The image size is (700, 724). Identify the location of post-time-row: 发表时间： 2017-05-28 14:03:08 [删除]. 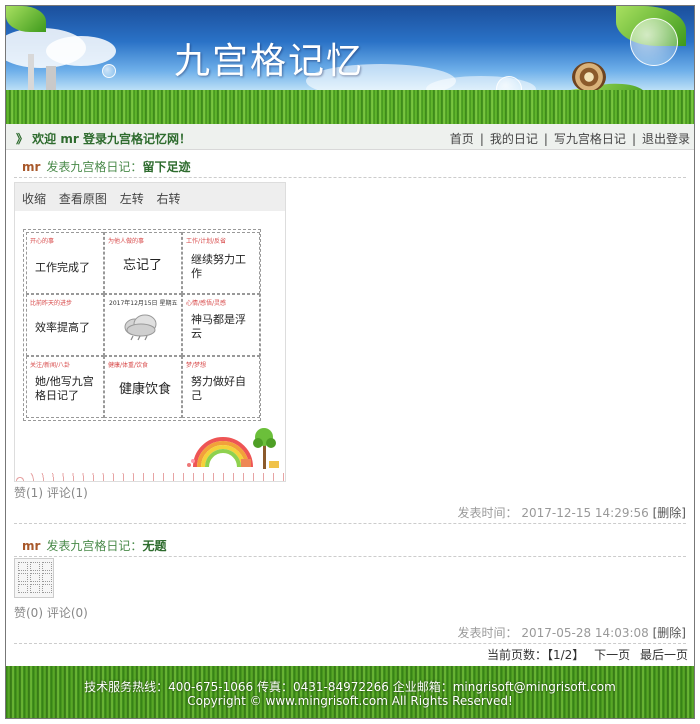
(350, 634).